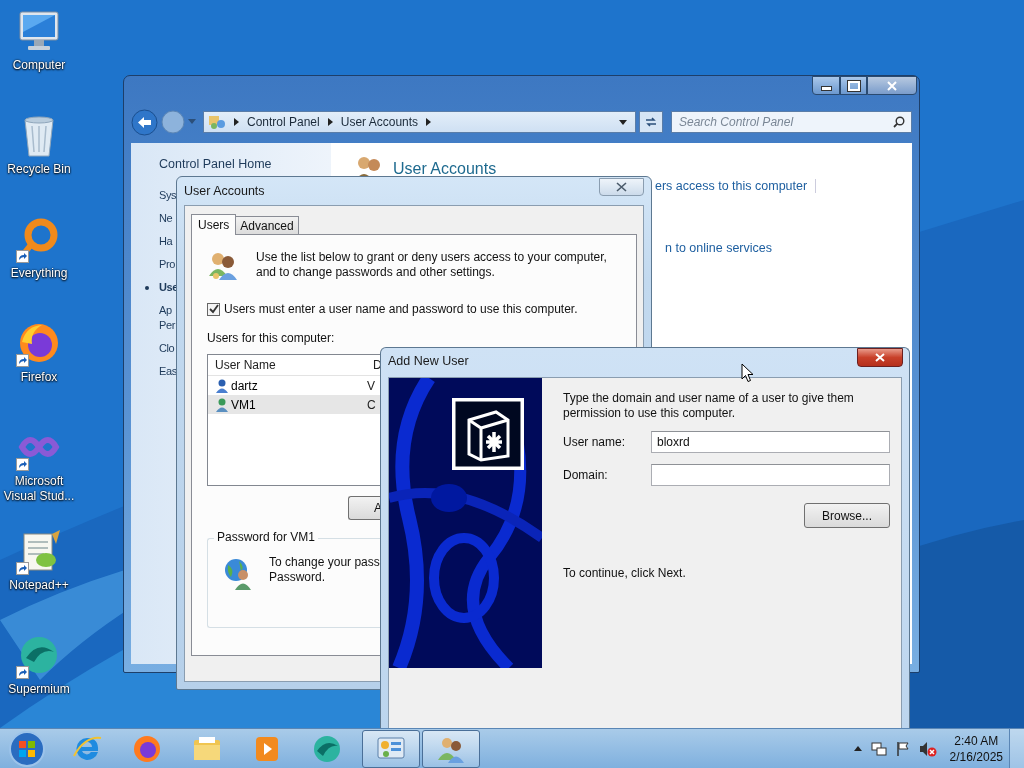 The height and width of the screenshot is (768, 1024). Describe the element at coordinates (736, 186) in the screenshot. I see `task-link: ers access to this computer` at that location.